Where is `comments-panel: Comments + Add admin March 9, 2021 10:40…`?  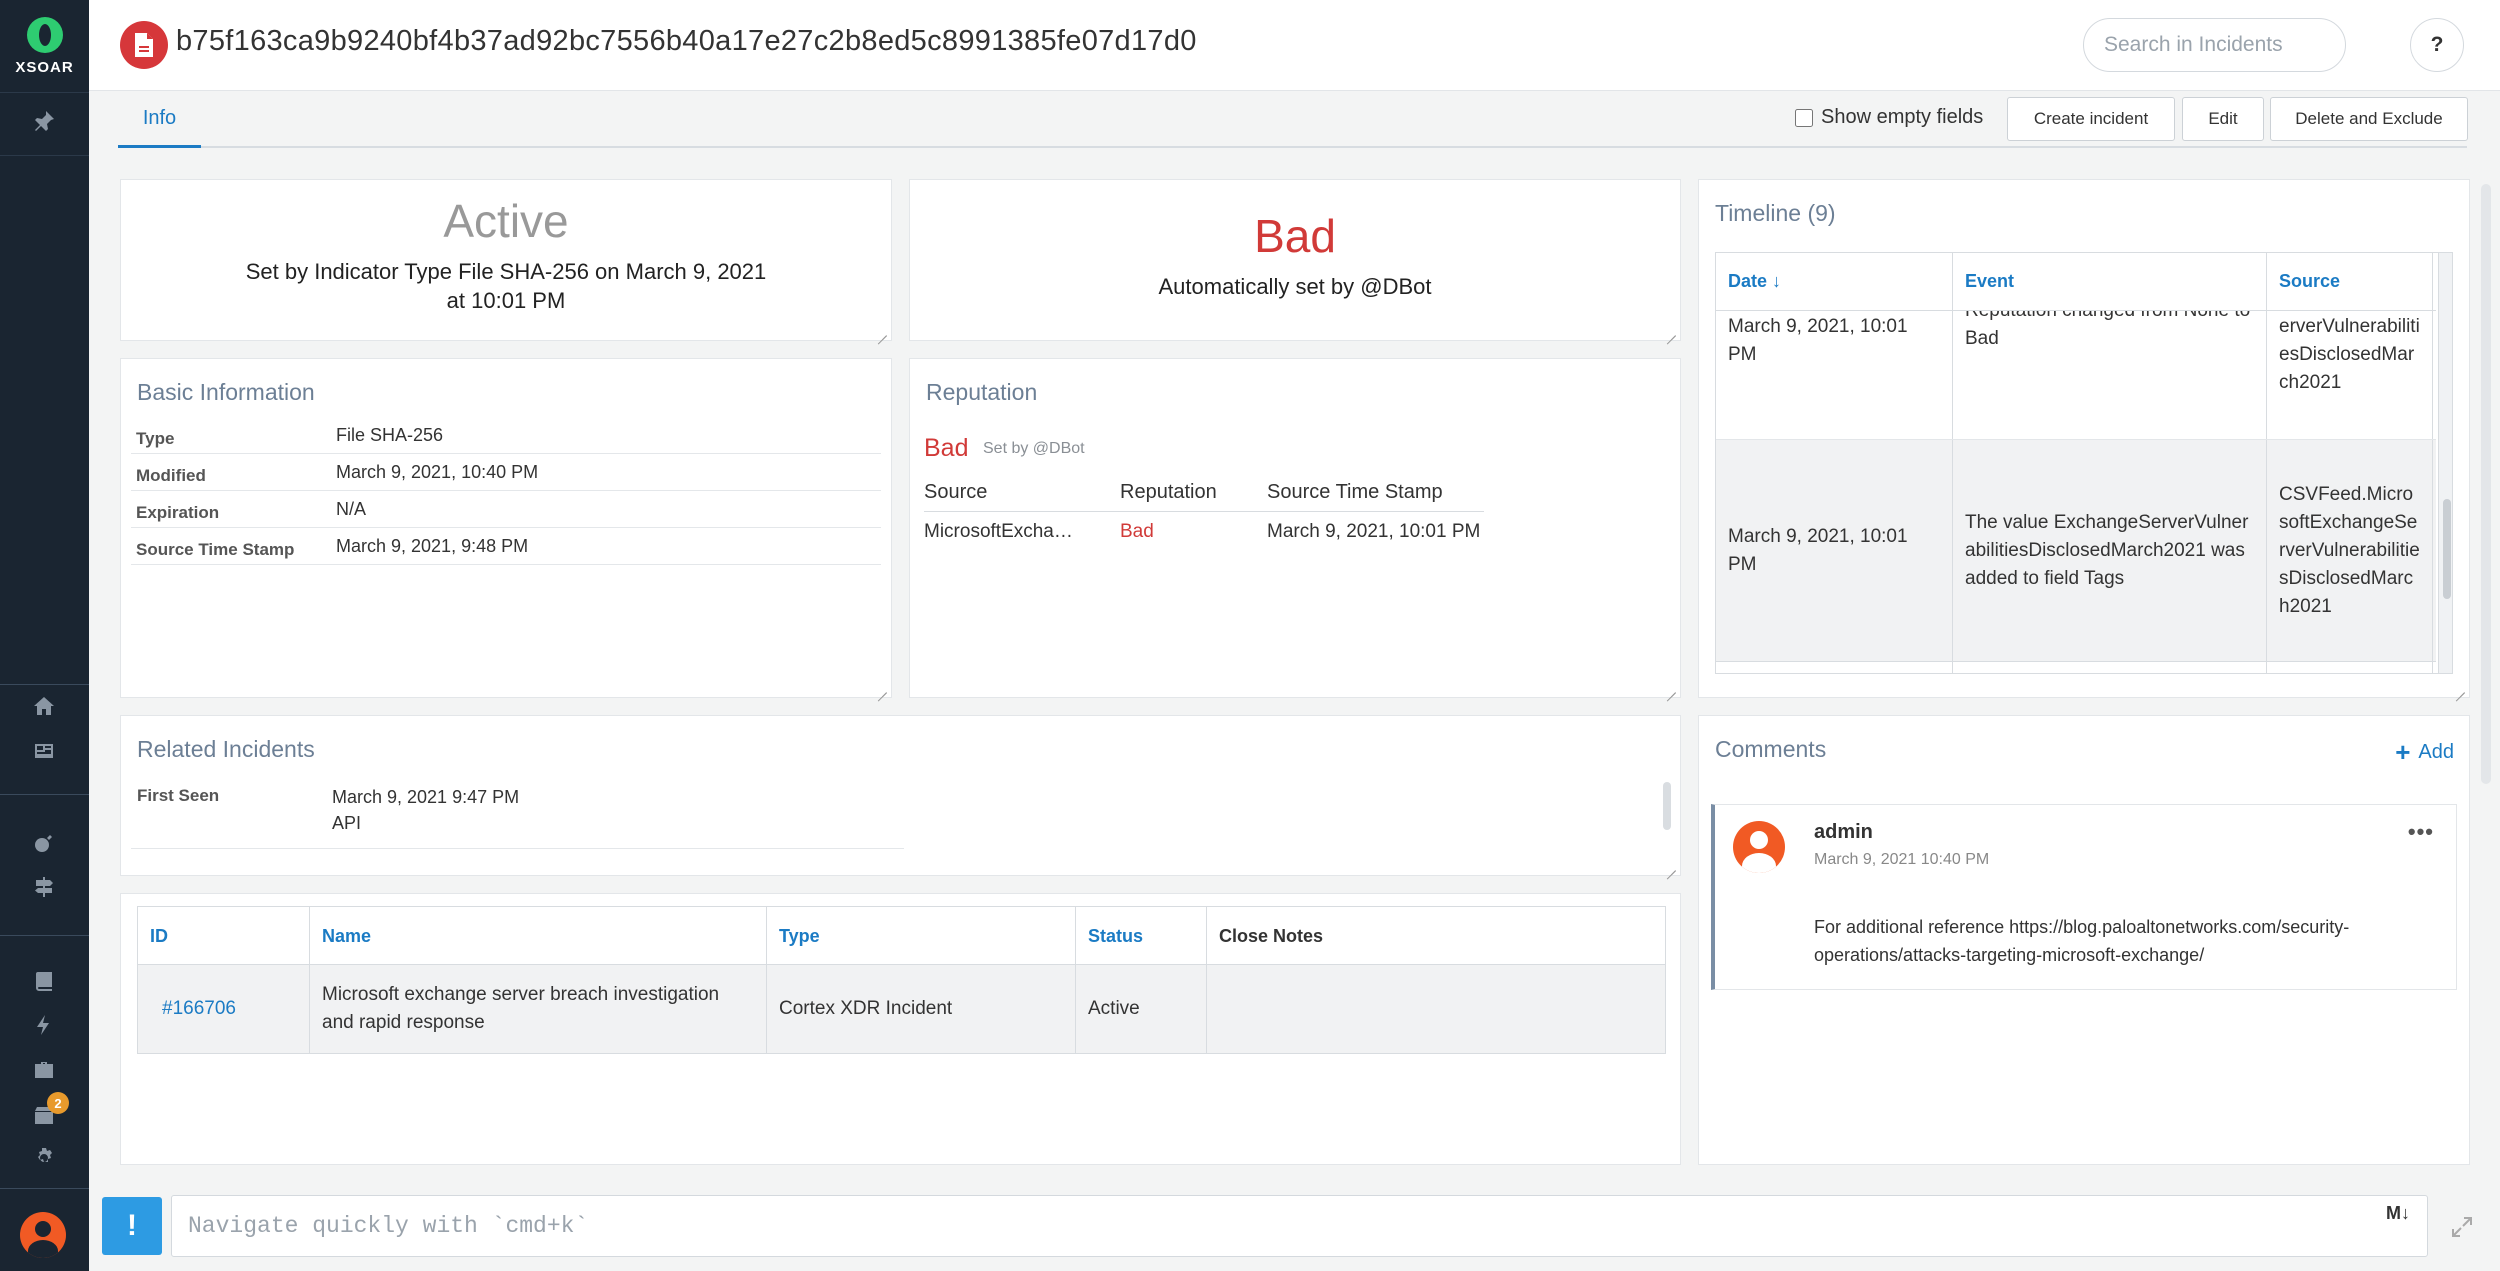
comments-panel: Comments + Add admin March 9, 2021 10:40… is located at coordinates (2084, 940).